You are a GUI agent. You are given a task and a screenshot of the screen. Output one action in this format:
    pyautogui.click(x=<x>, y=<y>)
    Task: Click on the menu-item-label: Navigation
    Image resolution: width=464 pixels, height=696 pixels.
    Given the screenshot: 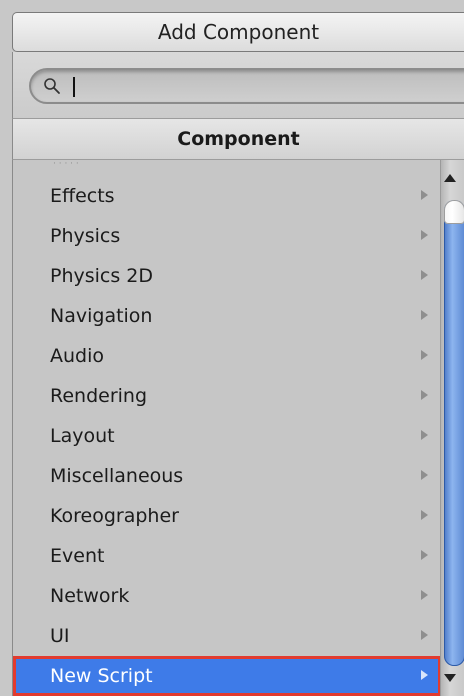 What is the action you would take?
    pyautogui.click(x=101, y=316)
    